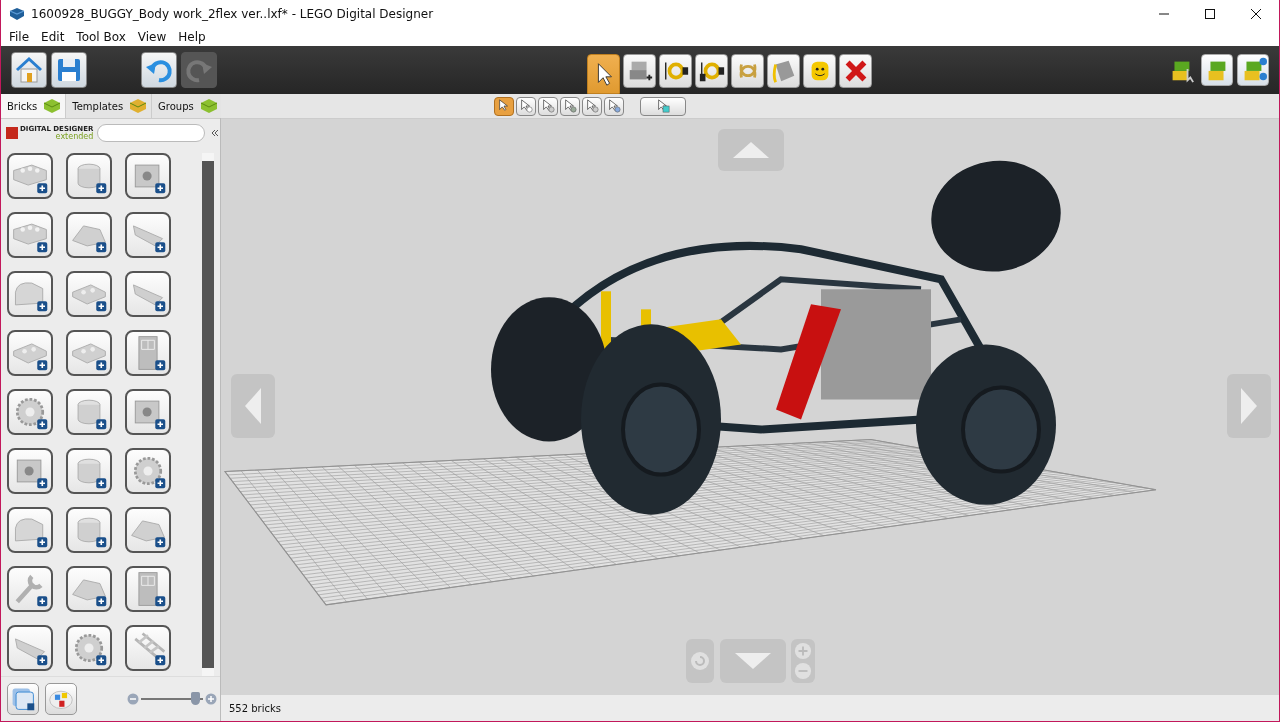 The width and height of the screenshot is (1280, 722). What do you see at coordinates (675, 71) in the screenshot?
I see `hinge-tool-button` at bounding box center [675, 71].